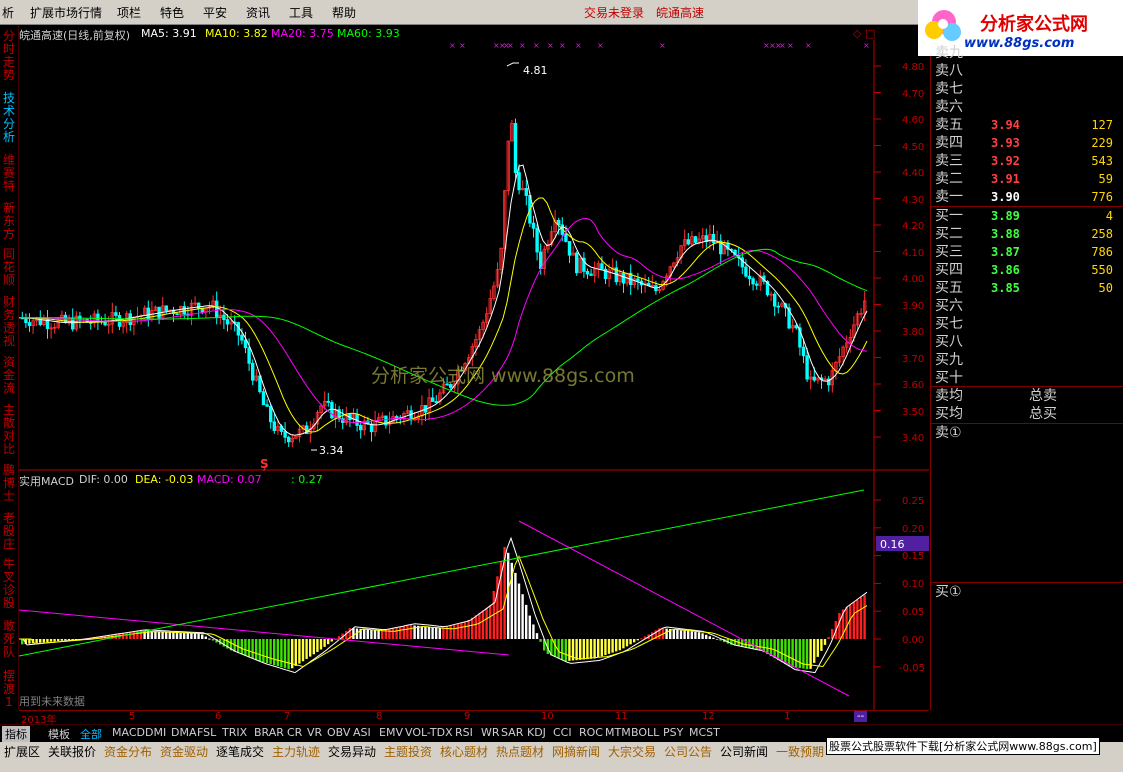  Describe the element at coordinates (338, 732) in the screenshot. I see `tab-obv: OBV` at that location.